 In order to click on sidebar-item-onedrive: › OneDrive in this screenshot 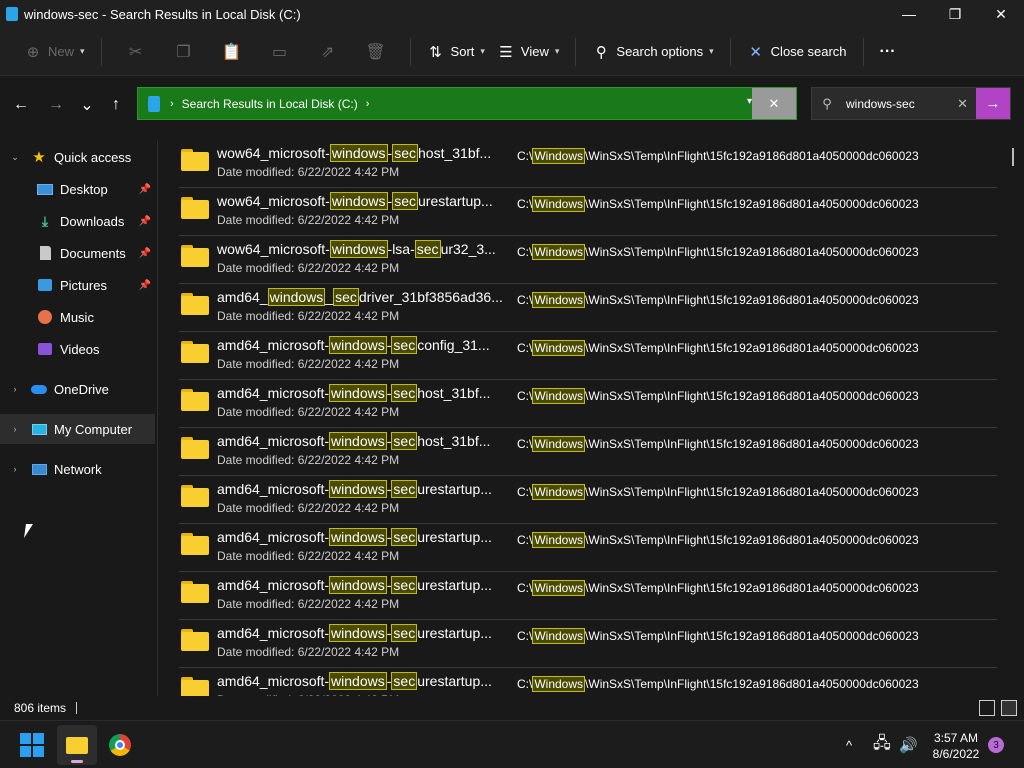, I will do `click(77, 389)`.